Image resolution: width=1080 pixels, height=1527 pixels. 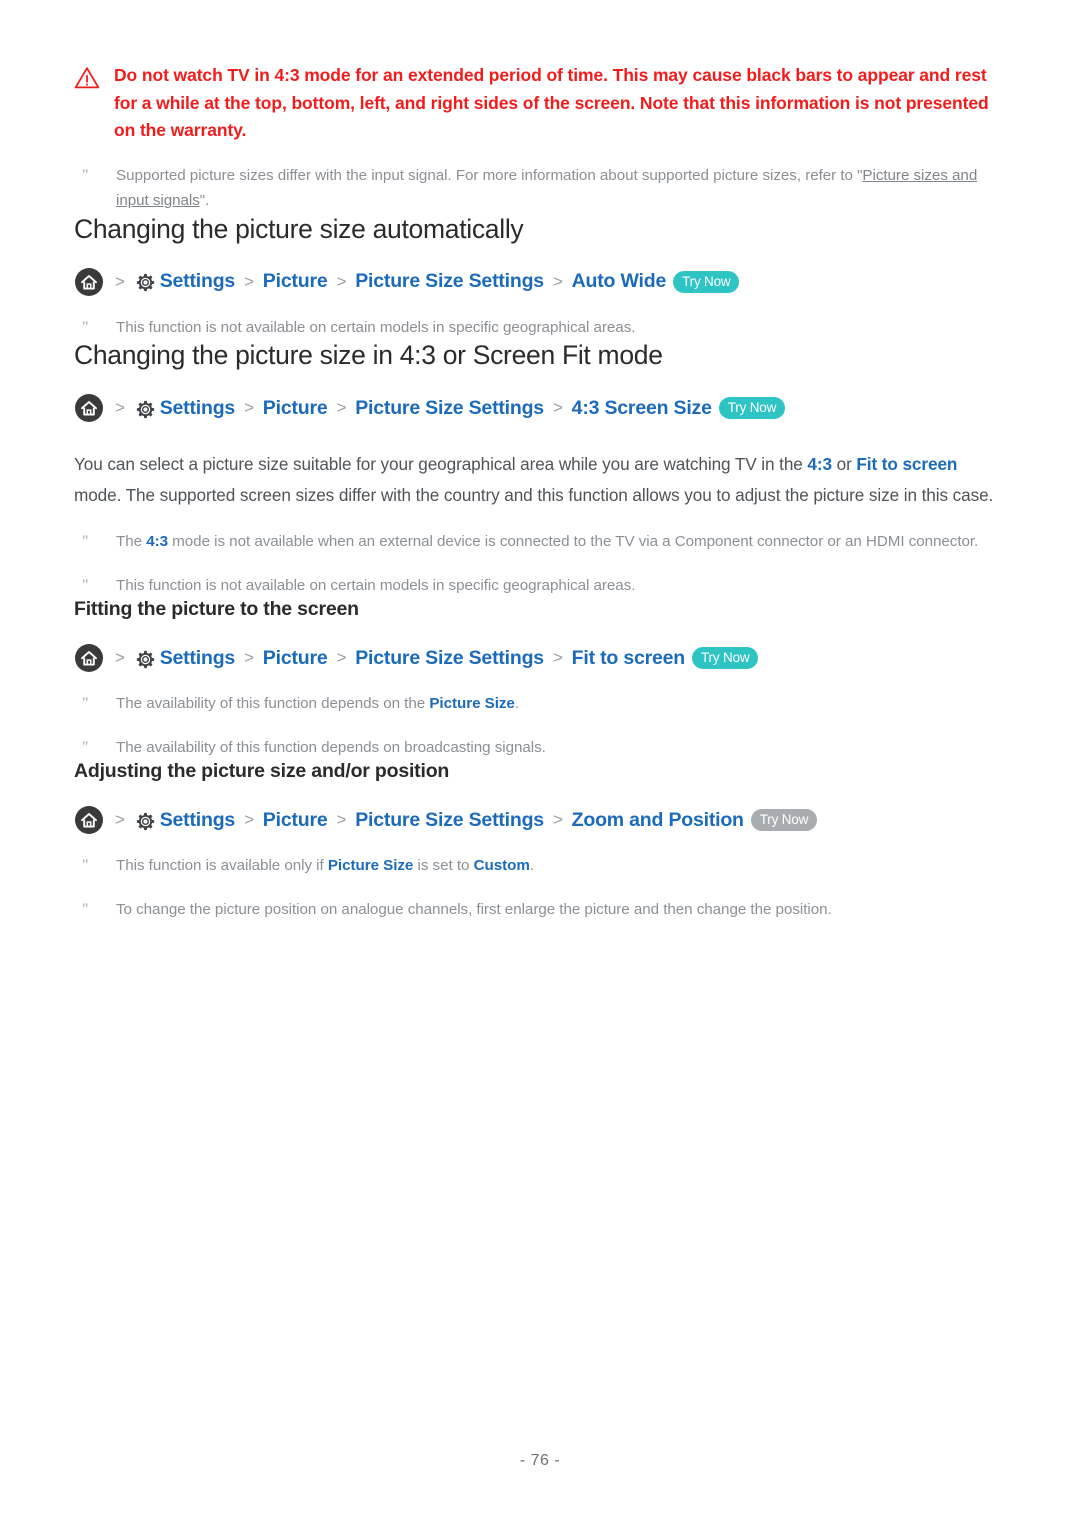 What do you see at coordinates (540, 1460) in the screenshot?
I see `page-number-footer: - 76 -` at bounding box center [540, 1460].